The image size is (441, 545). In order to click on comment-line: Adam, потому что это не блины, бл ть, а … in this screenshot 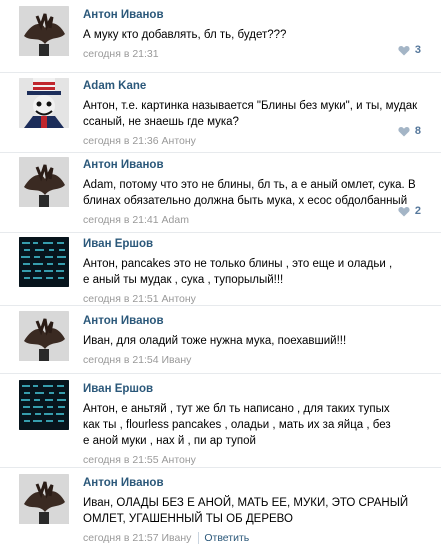, I will do `click(249, 185)`.